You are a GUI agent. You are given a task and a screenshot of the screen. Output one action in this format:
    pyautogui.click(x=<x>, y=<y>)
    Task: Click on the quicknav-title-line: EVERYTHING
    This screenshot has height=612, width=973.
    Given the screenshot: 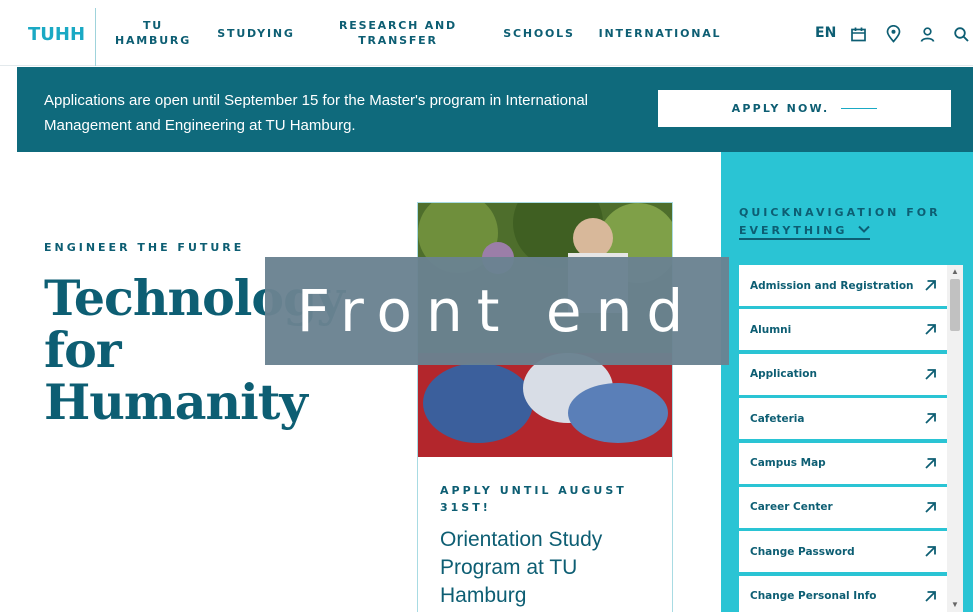 What is the action you would take?
    pyautogui.click(x=793, y=230)
    